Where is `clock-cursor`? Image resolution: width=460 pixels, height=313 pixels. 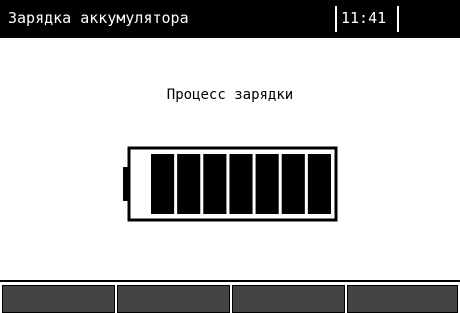 clock-cursor is located at coordinates (398, 19).